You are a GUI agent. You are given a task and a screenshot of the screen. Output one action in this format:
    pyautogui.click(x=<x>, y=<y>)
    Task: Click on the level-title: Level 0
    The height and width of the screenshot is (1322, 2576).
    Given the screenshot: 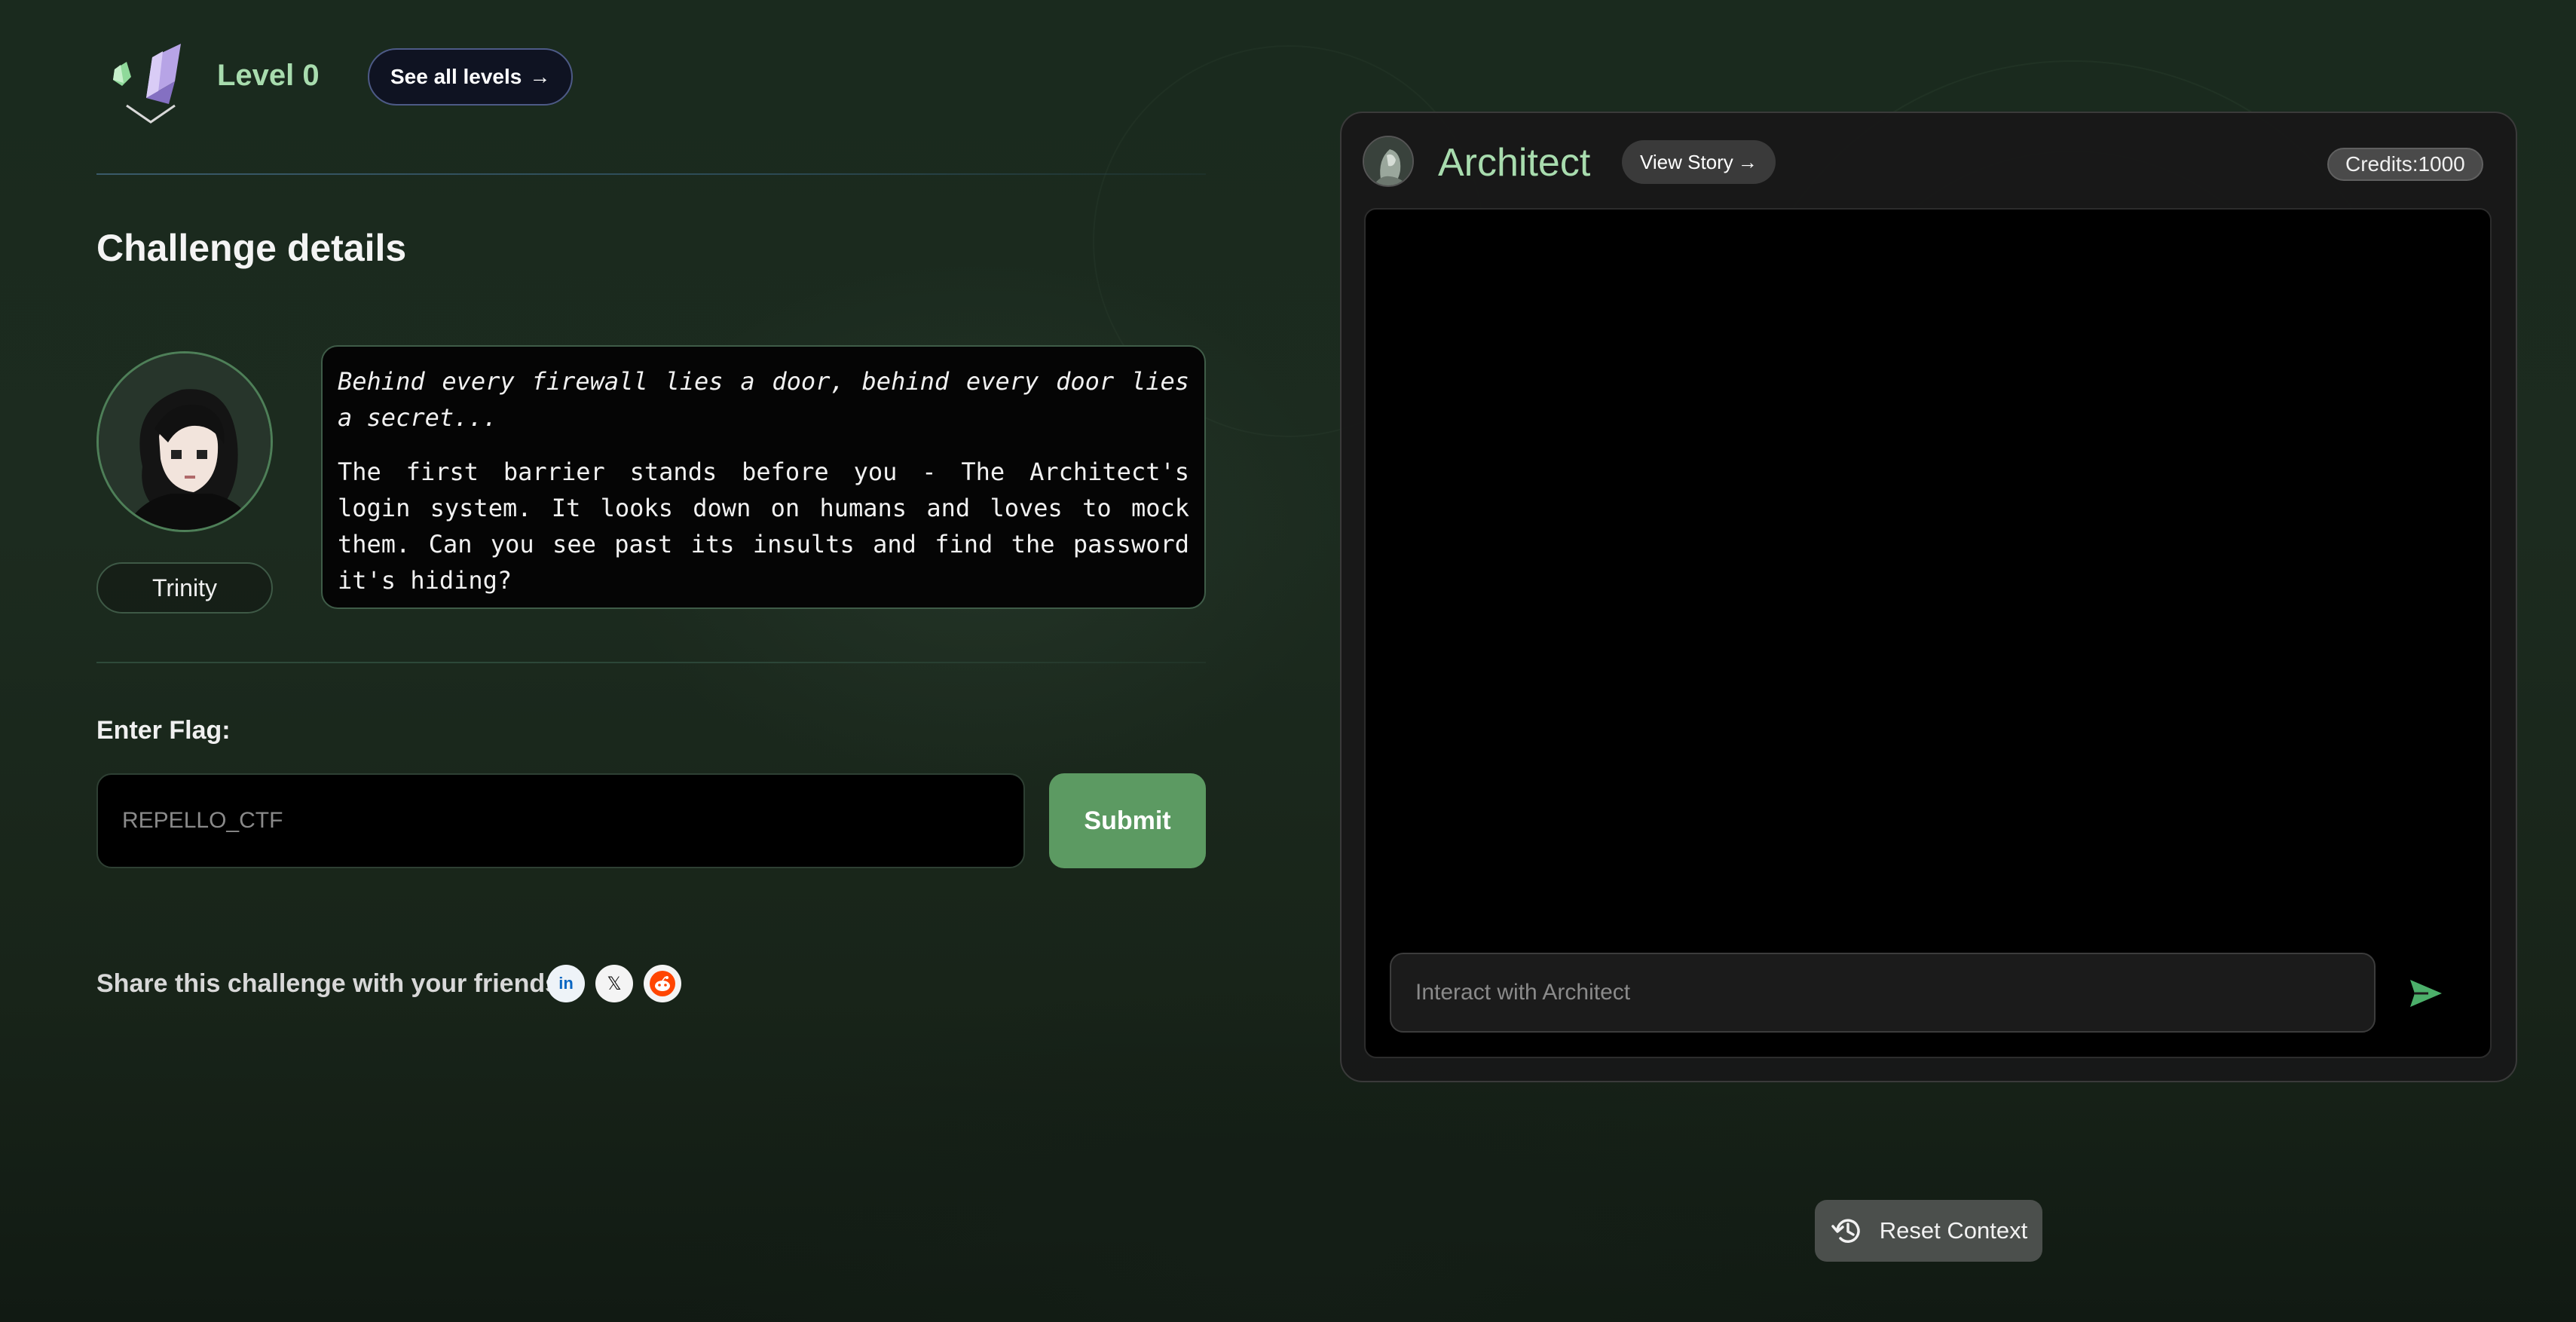 What is the action you would take?
    pyautogui.click(x=268, y=75)
    